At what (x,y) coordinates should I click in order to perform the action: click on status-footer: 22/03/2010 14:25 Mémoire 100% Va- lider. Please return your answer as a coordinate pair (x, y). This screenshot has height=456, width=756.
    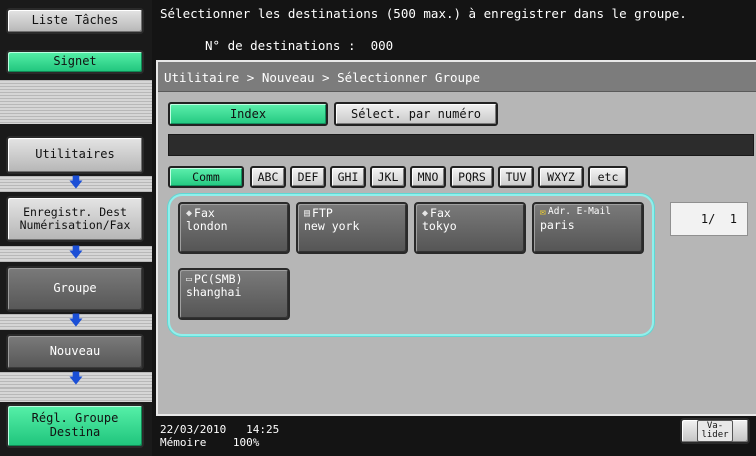
    Looking at the image, I should click on (456, 437).